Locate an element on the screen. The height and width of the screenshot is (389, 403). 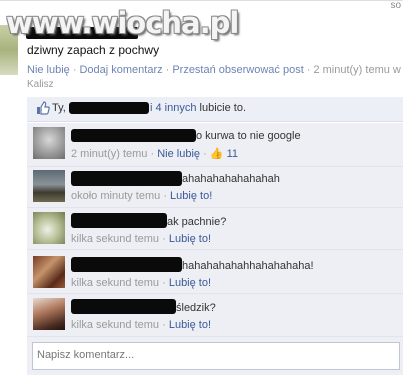
comment-composer is located at coordinates (216, 356).